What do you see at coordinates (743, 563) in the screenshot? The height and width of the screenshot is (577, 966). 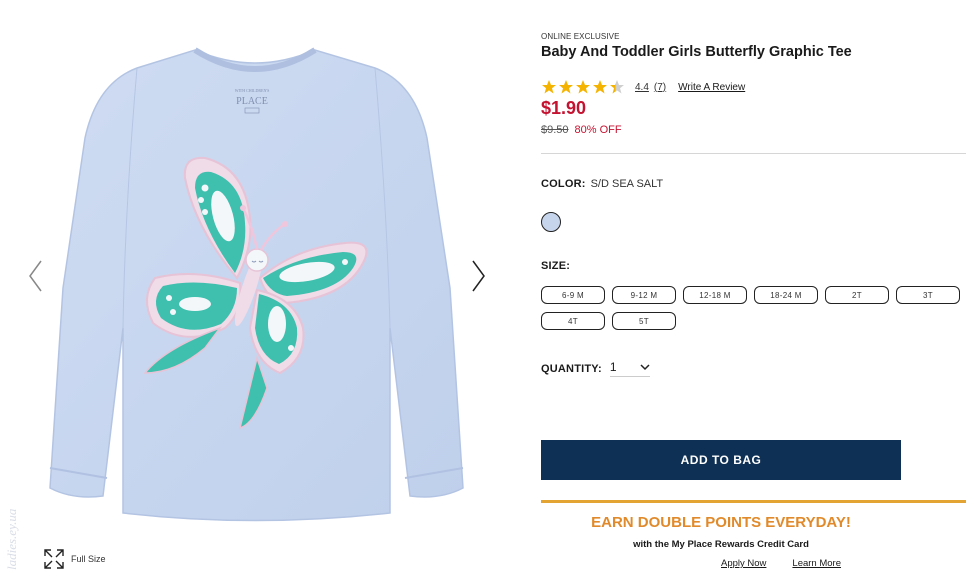 I see `apply-now-link: Apply Now` at bounding box center [743, 563].